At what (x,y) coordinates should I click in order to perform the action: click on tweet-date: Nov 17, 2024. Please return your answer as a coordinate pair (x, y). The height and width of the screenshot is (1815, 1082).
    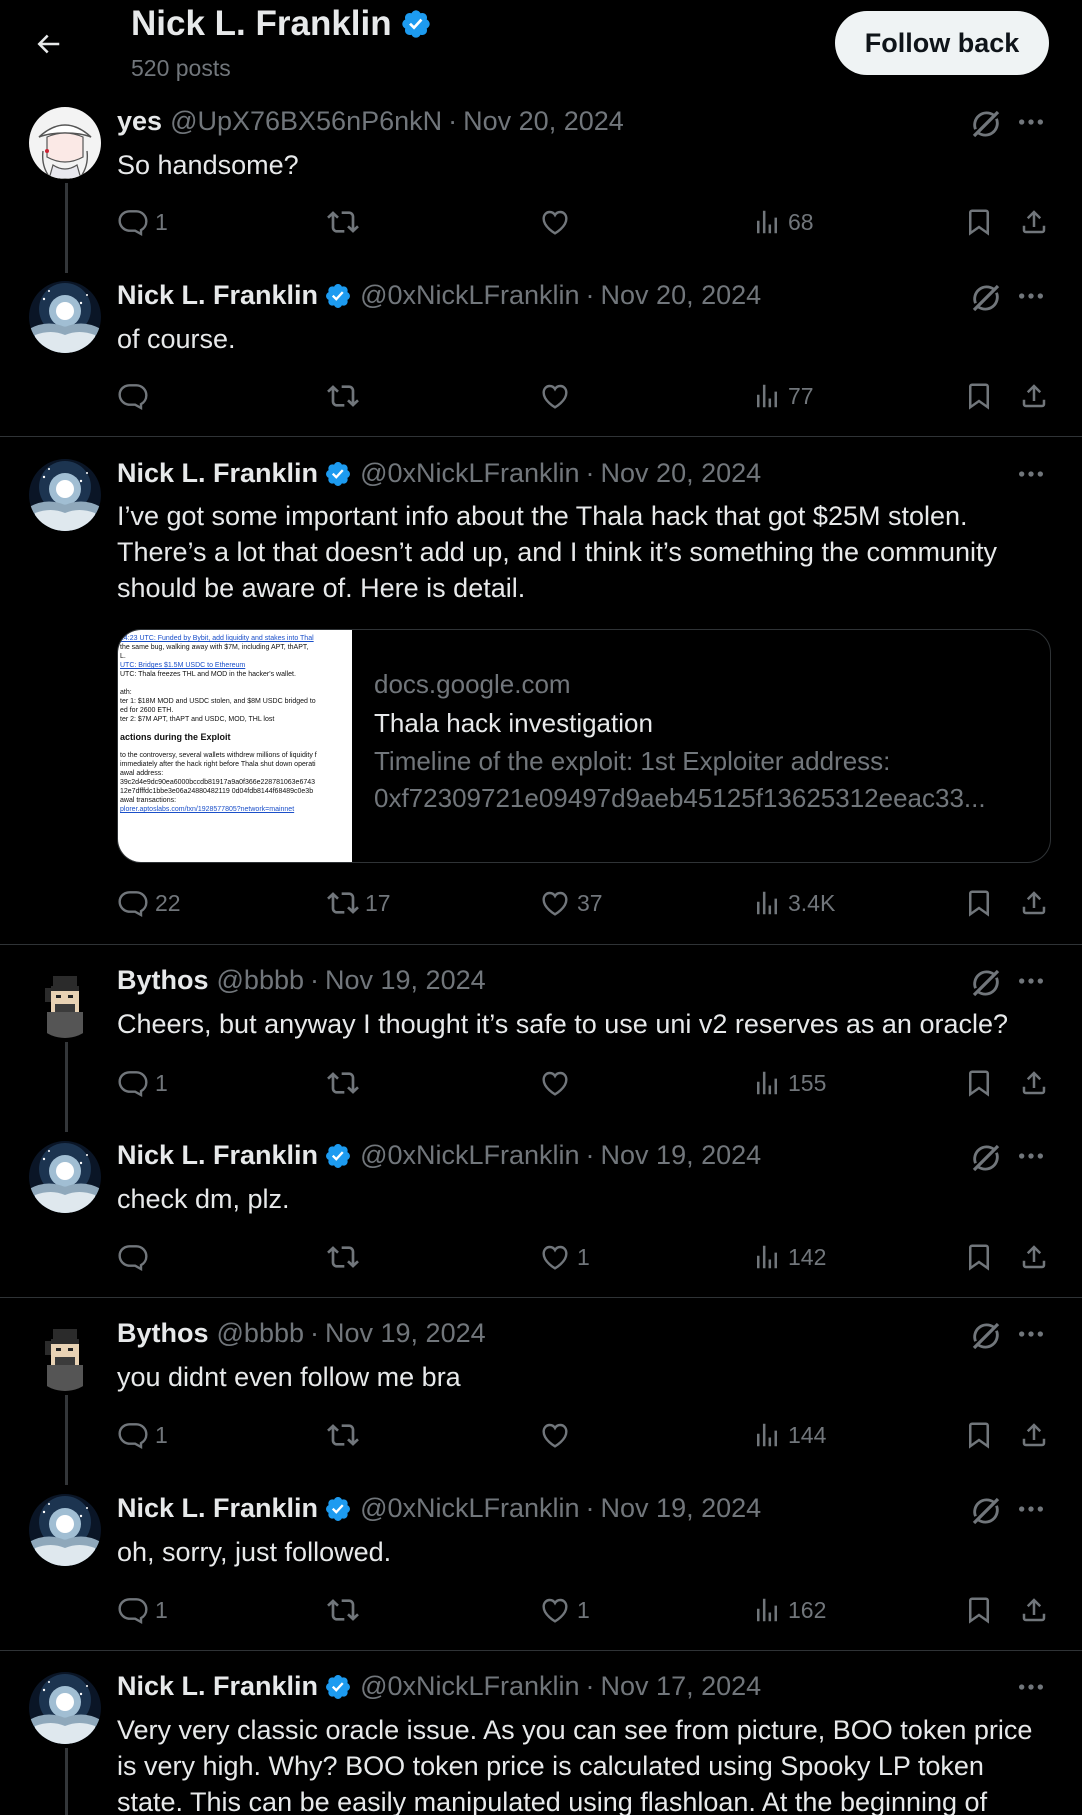
    Looking at the image, I should click on (681, 1686).